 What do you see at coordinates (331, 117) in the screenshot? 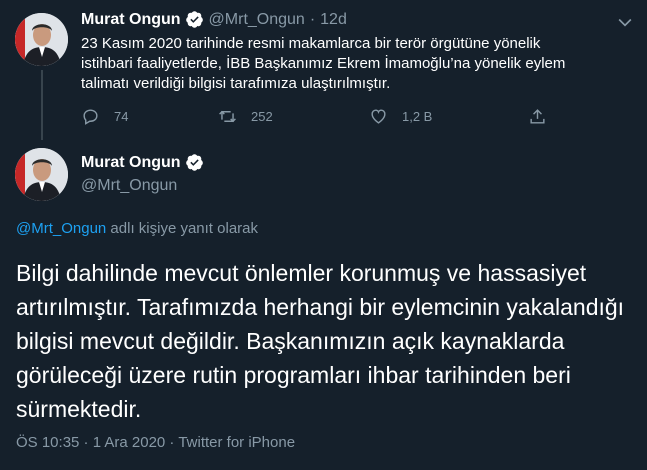
I see `tweet-actions: 74 252 1,2 B` at bounding box center [331, 117].